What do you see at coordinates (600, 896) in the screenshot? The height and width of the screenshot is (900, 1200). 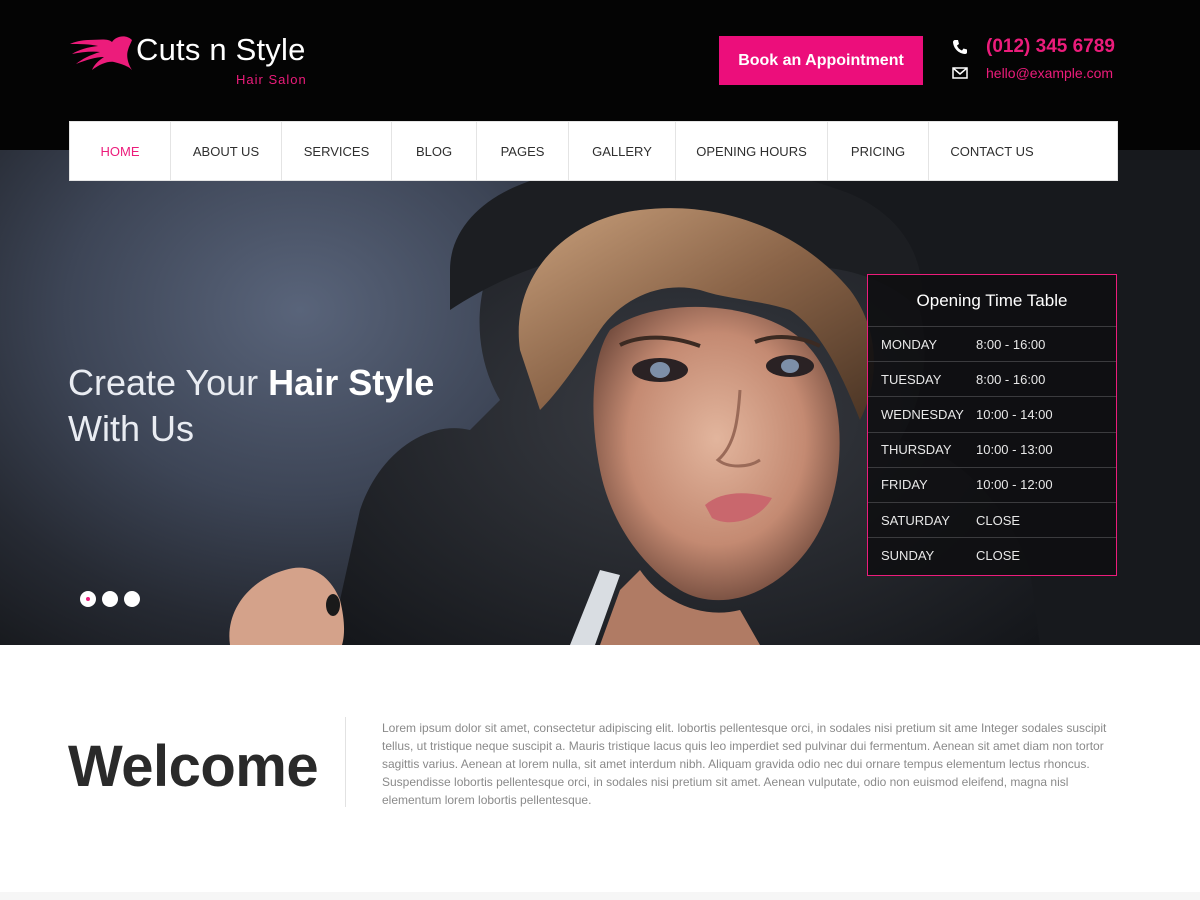 I see `footer-strip` at bounding box center [600, 896].